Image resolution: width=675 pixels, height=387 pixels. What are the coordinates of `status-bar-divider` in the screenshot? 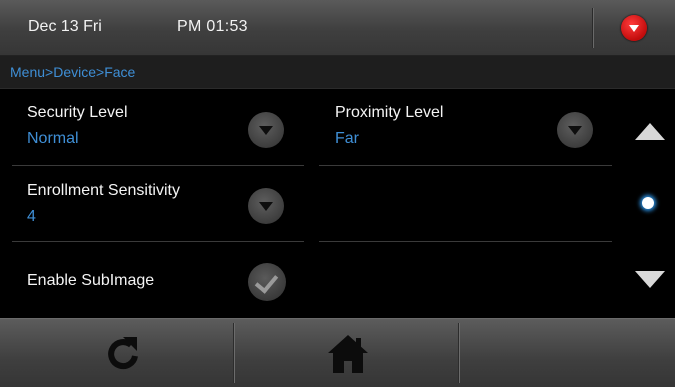 It's located at (592, 28).